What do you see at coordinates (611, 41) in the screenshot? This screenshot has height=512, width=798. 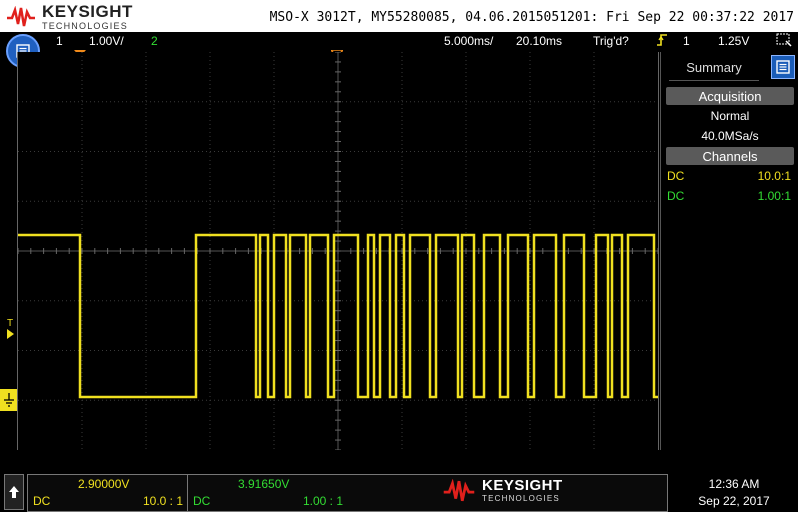 I see `trigger-state: Trig'd?` at bounding box center [611, 41].